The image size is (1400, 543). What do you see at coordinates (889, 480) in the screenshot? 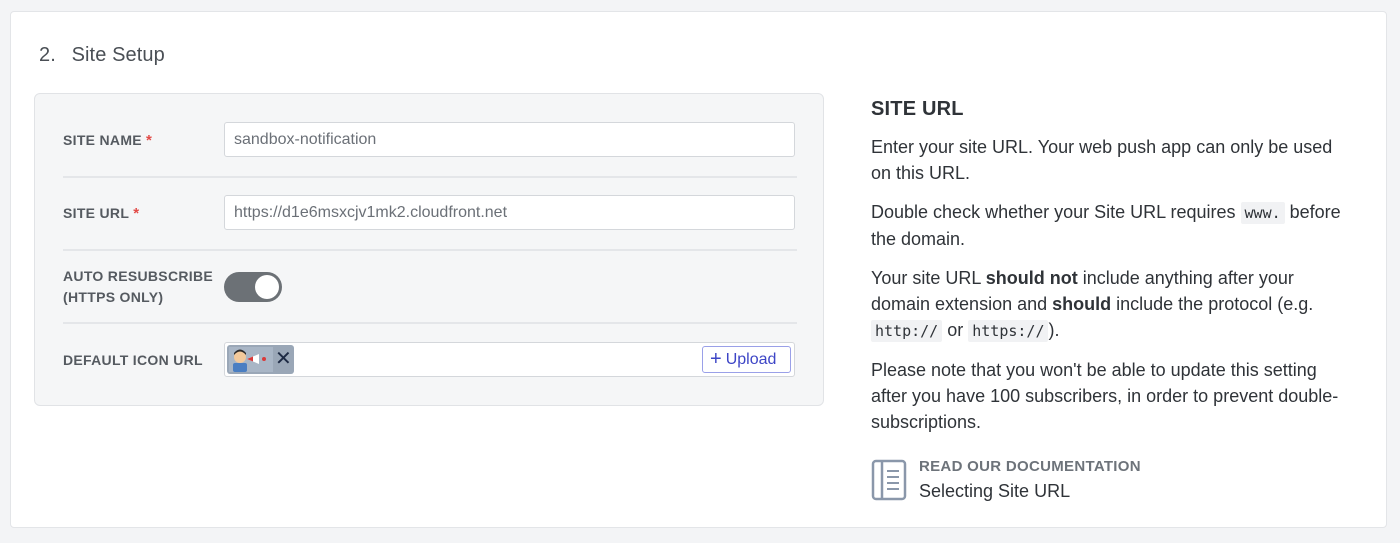
I see `document-icon` at bounding box center [889, 480].